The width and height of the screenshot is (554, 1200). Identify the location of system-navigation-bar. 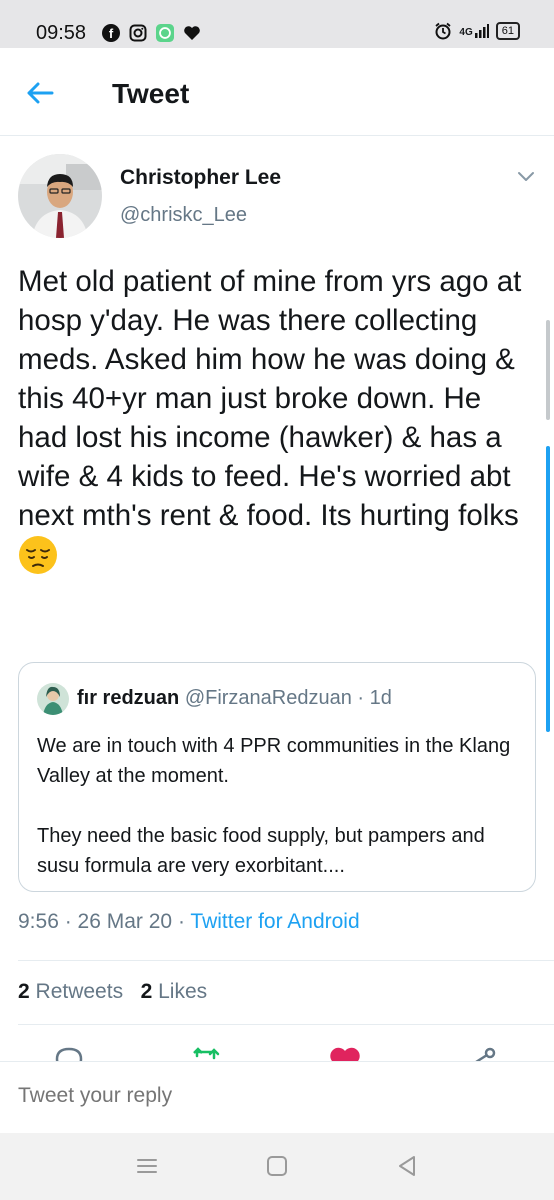
(277, 1166).